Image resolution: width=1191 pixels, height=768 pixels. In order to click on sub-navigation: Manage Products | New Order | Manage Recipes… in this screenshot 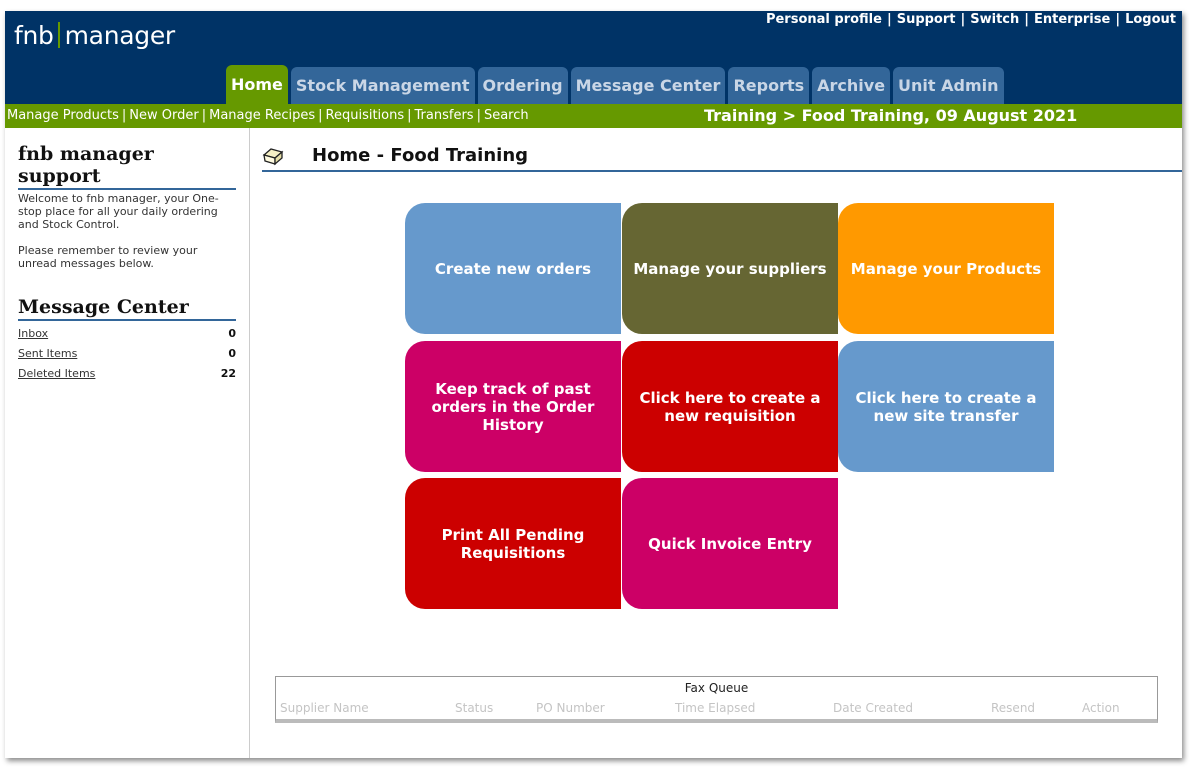, I will do `click(593, 116)`.